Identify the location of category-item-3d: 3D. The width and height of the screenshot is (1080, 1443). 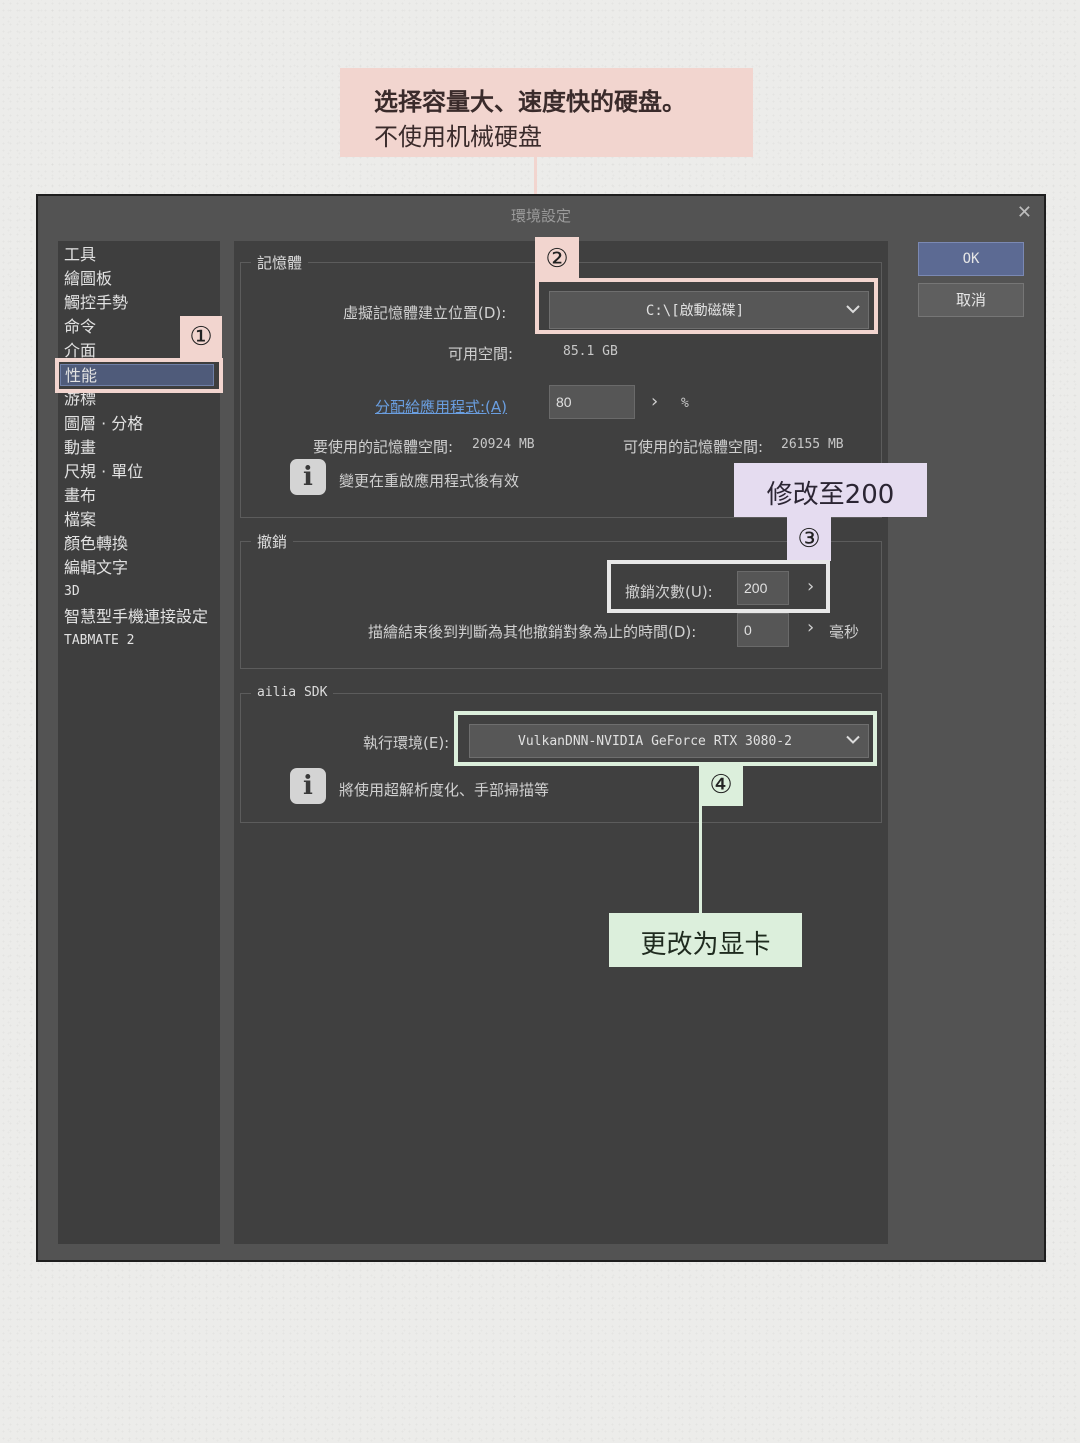
(72, 592).